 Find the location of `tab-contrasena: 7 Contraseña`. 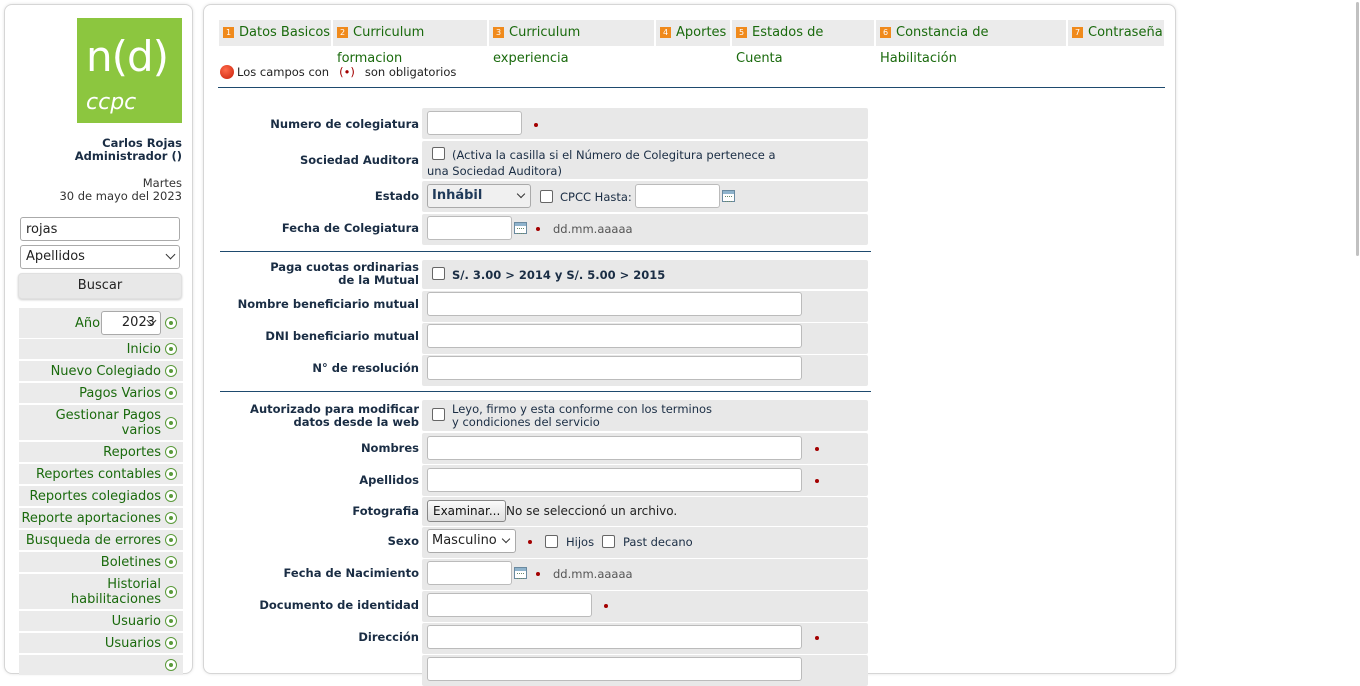

tab-contrasena: 7 Contraseña is located at coordinates (1116, 33).